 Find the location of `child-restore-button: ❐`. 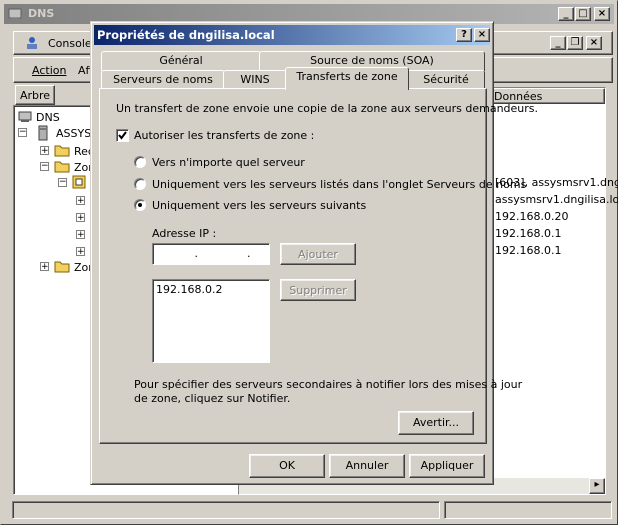

child-restore-button: ❐ is located at coordinates (575, 43).